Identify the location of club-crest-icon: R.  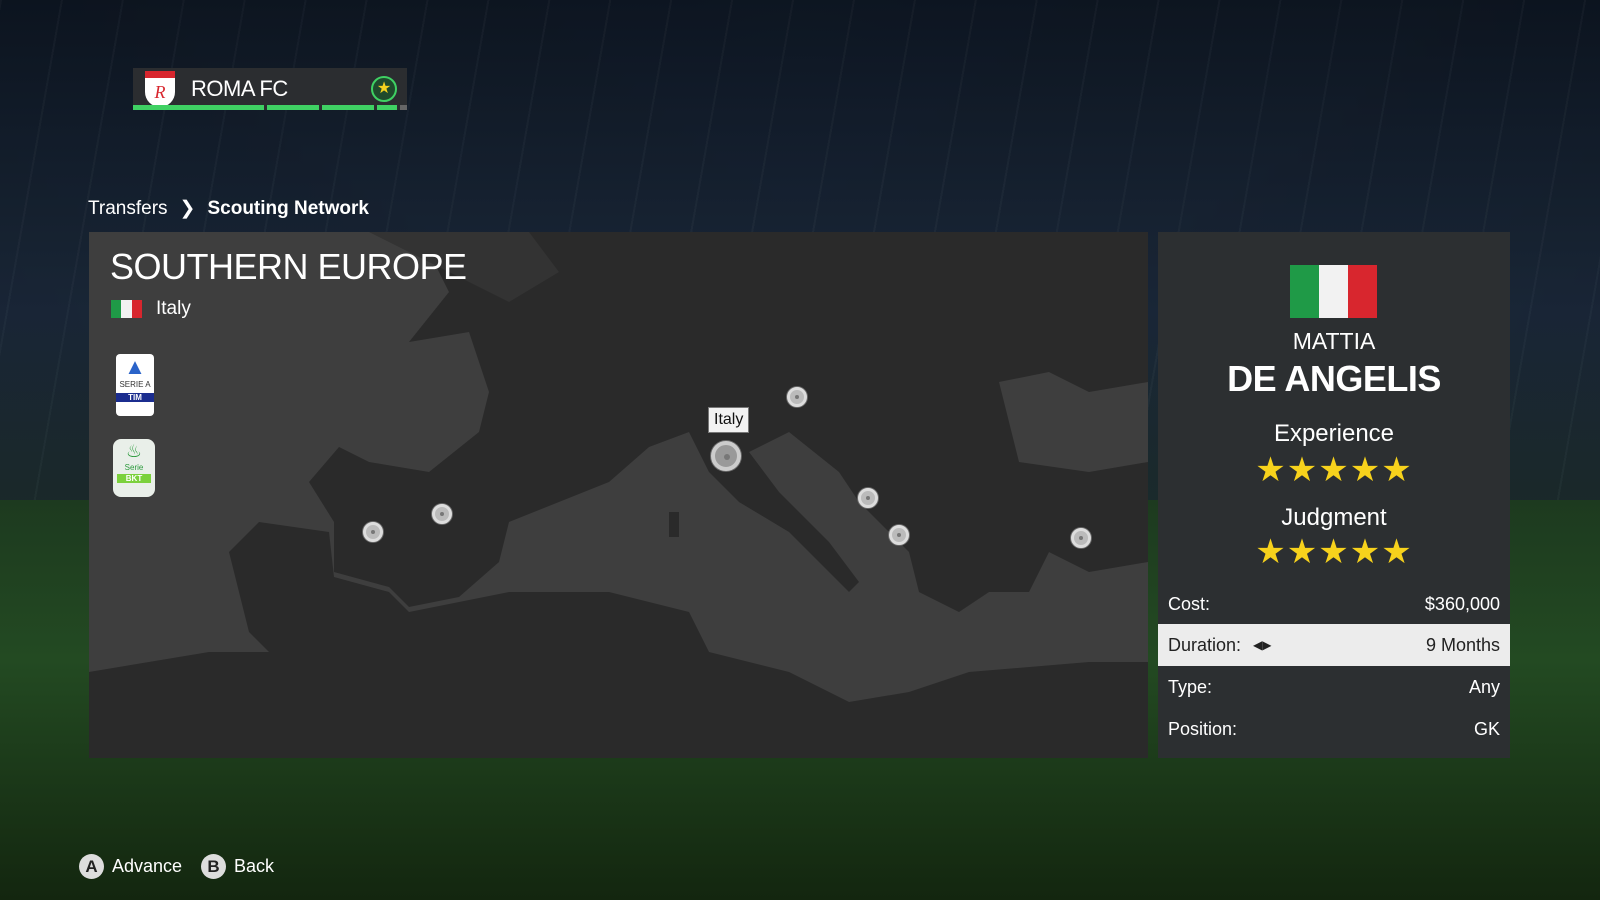
(160, 89).